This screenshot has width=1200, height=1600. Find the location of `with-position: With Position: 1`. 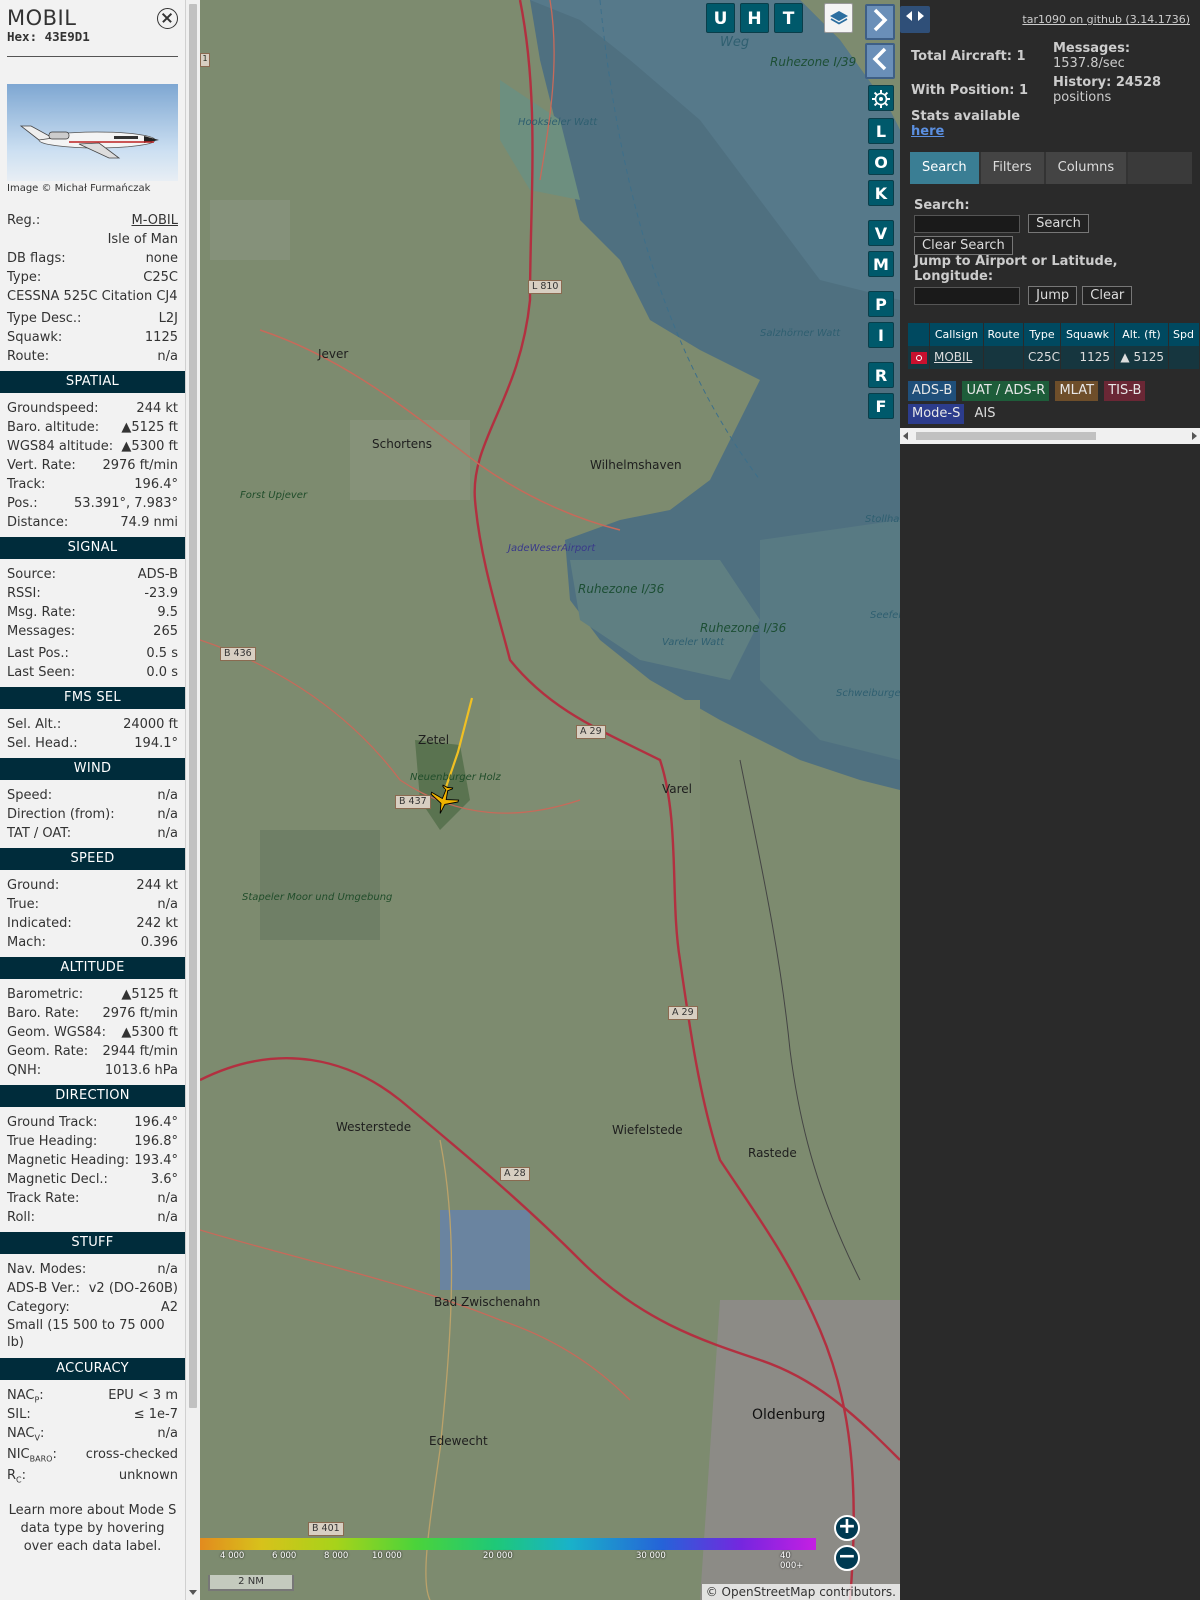

with-position: With Position: 1 is located at coordinates (970, 90).